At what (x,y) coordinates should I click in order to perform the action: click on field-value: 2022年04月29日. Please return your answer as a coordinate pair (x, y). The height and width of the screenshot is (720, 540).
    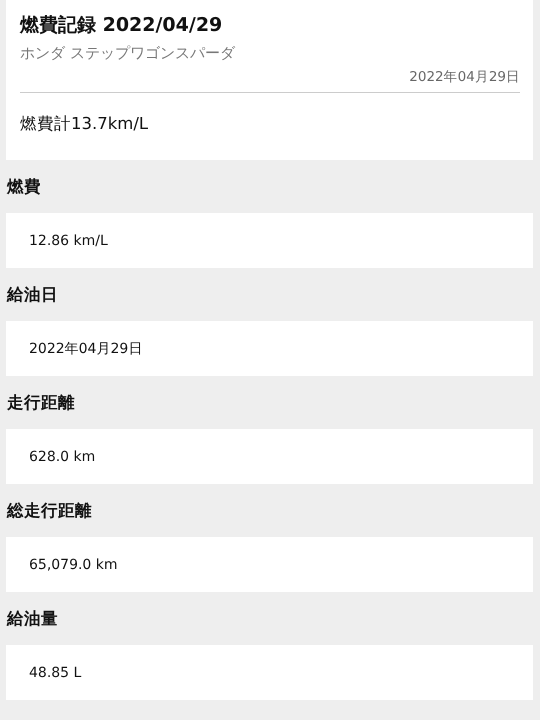
    Looking at the image, I should click on (269, 348).